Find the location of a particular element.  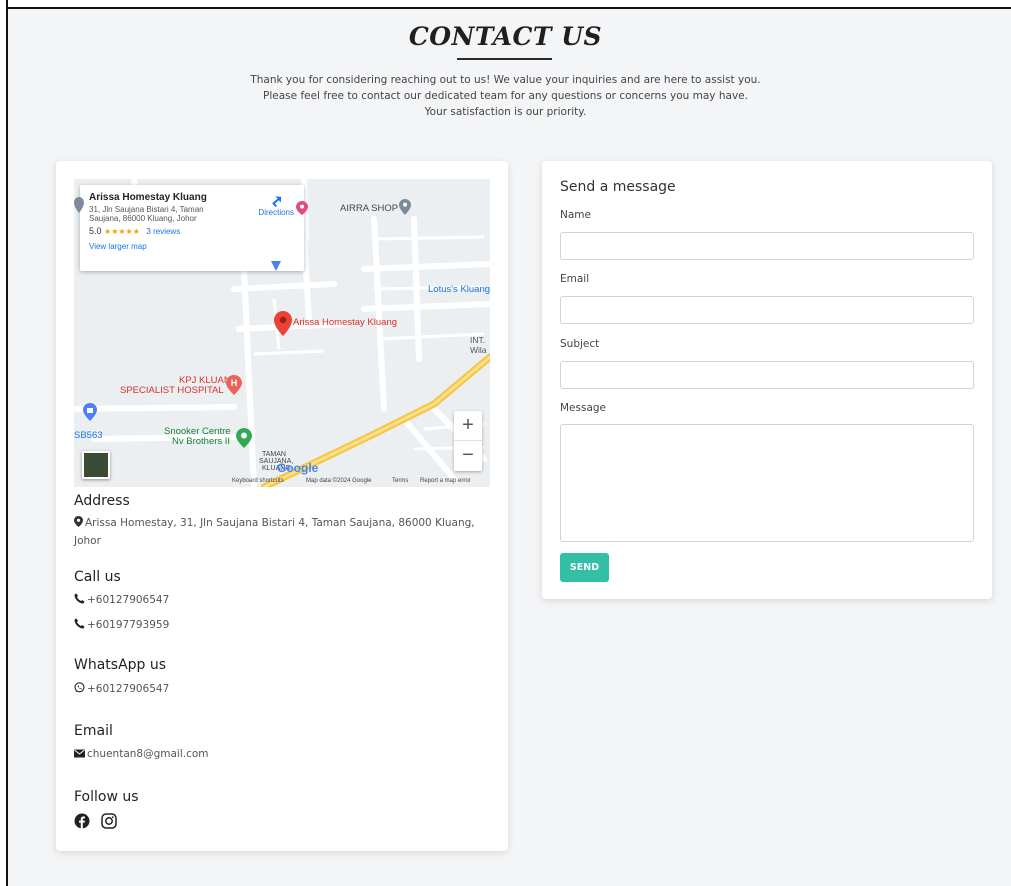

name-input is located at coordinates (767, 246).